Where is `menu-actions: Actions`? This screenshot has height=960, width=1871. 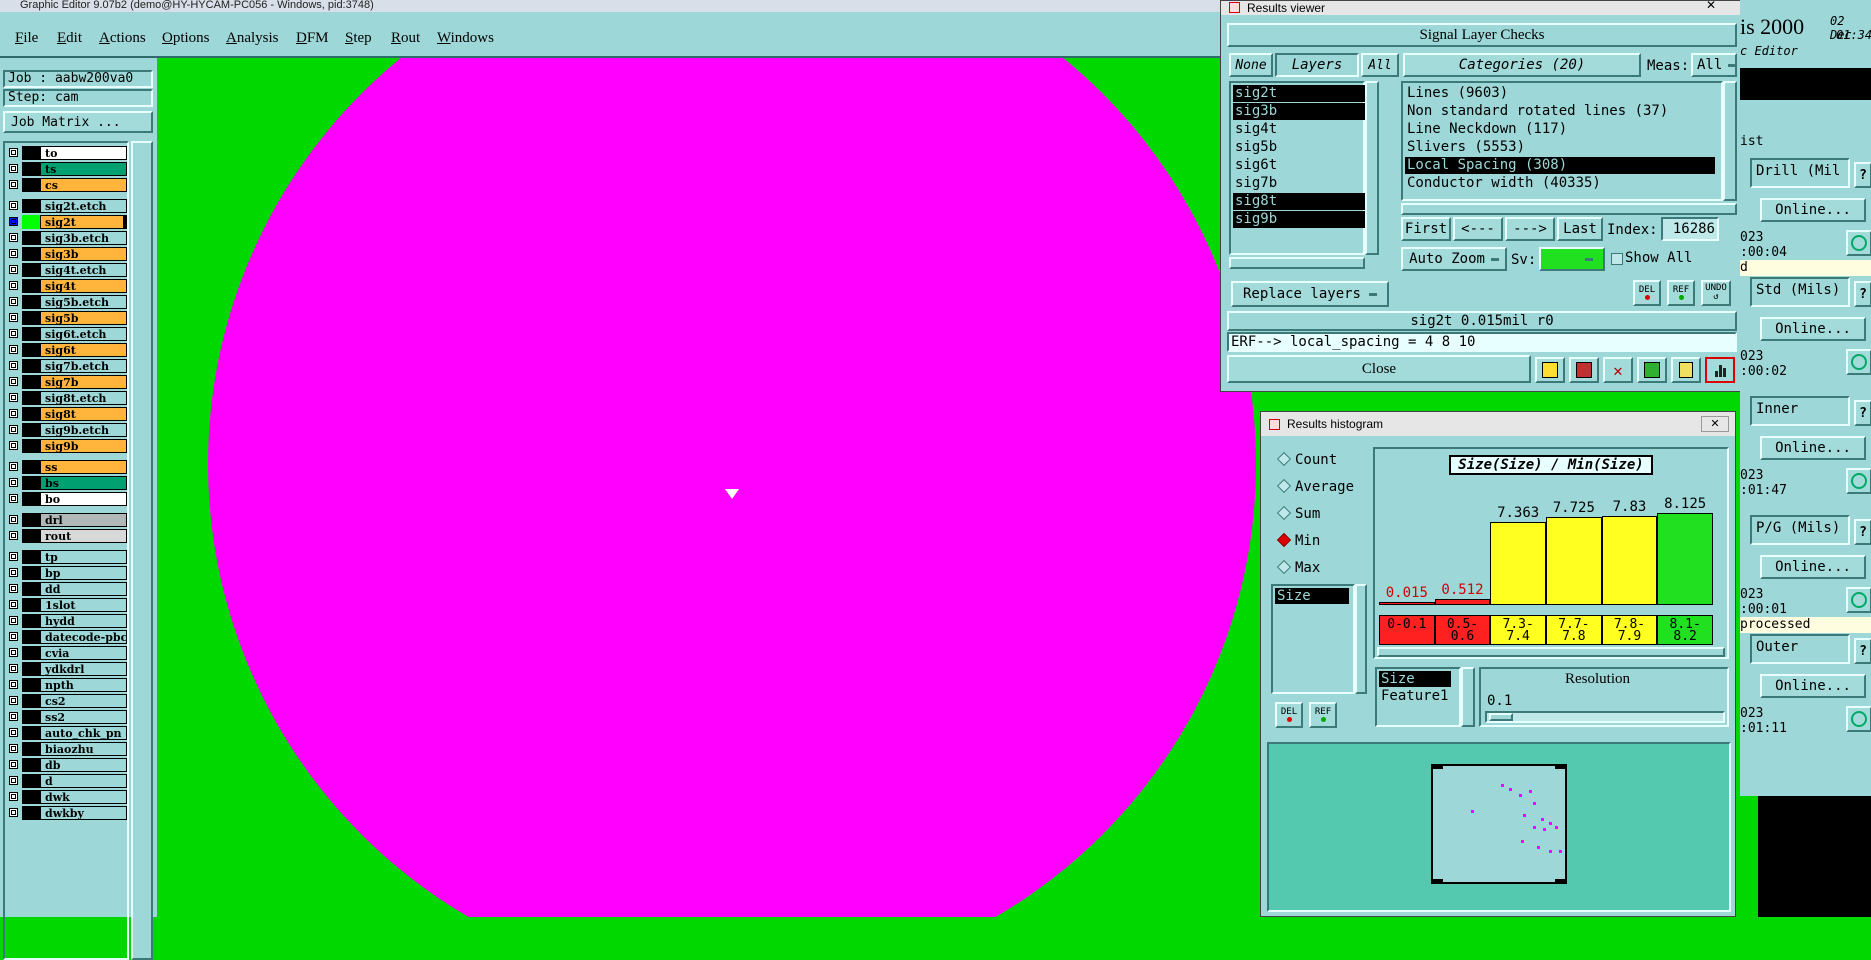
menu-actions: Actions is located at coordinates (122, 38).